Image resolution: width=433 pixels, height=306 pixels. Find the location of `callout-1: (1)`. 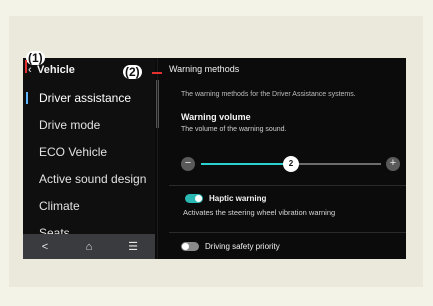

callout-1: (1) is located at coordinates (35, 58).